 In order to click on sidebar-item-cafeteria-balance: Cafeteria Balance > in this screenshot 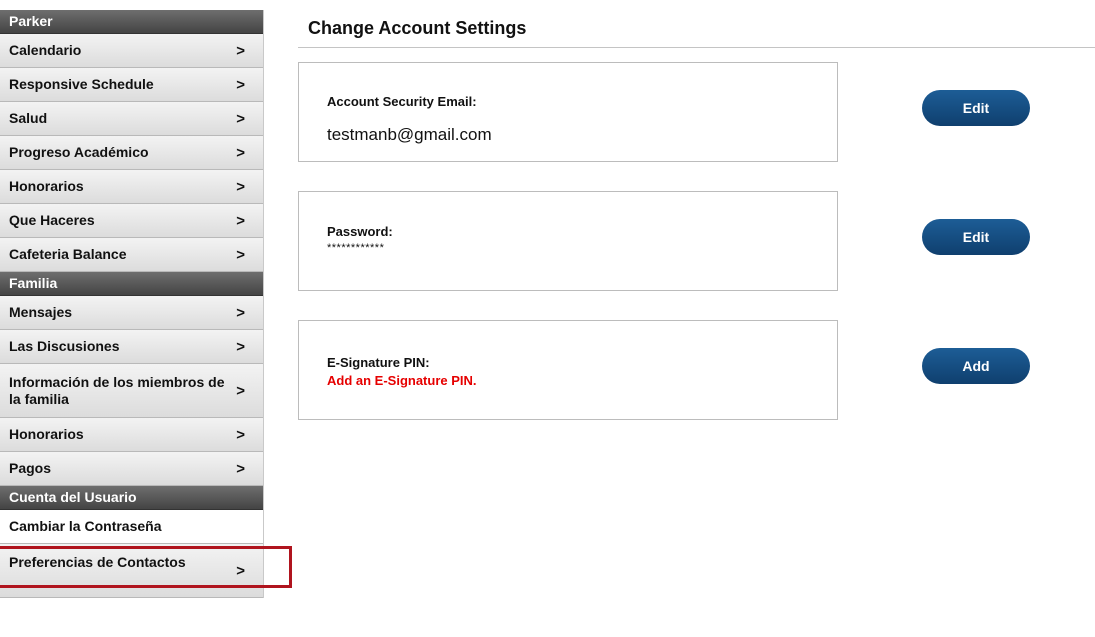, I will do `click(131, 255)`.